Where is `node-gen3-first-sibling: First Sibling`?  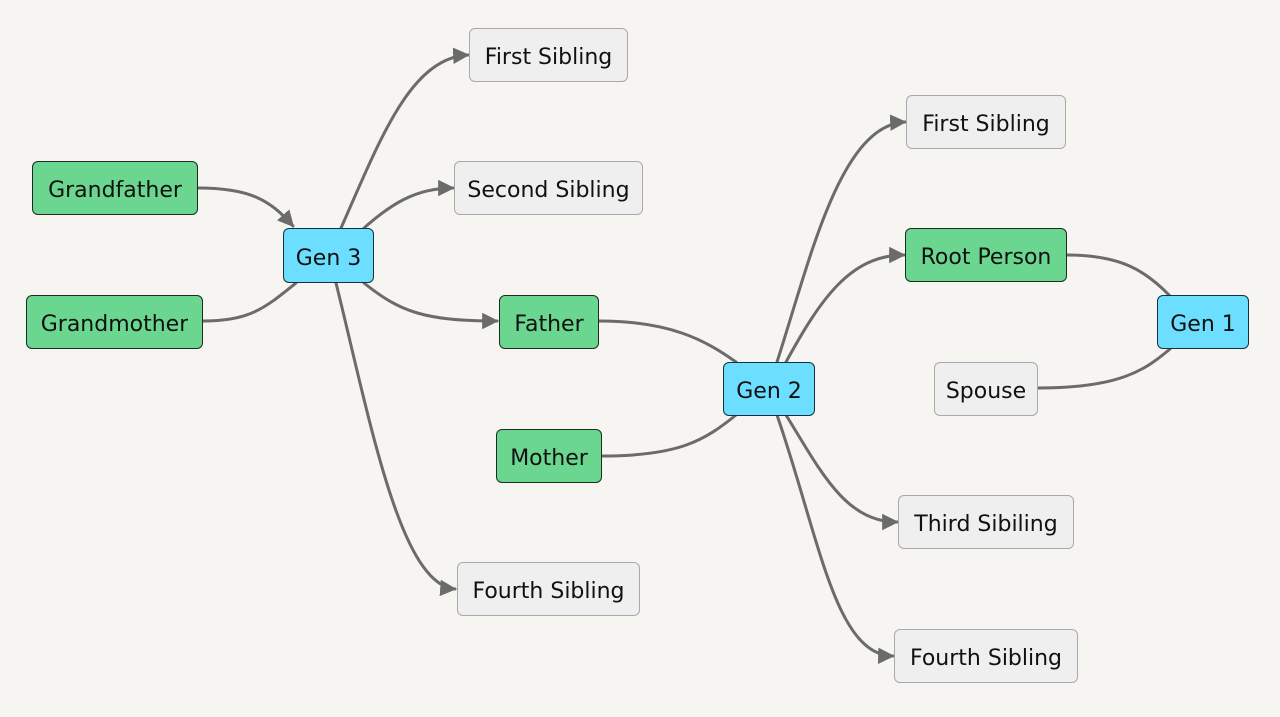 node-gen3-first-sibling: First Sibling is located at coordinates (548, 55).